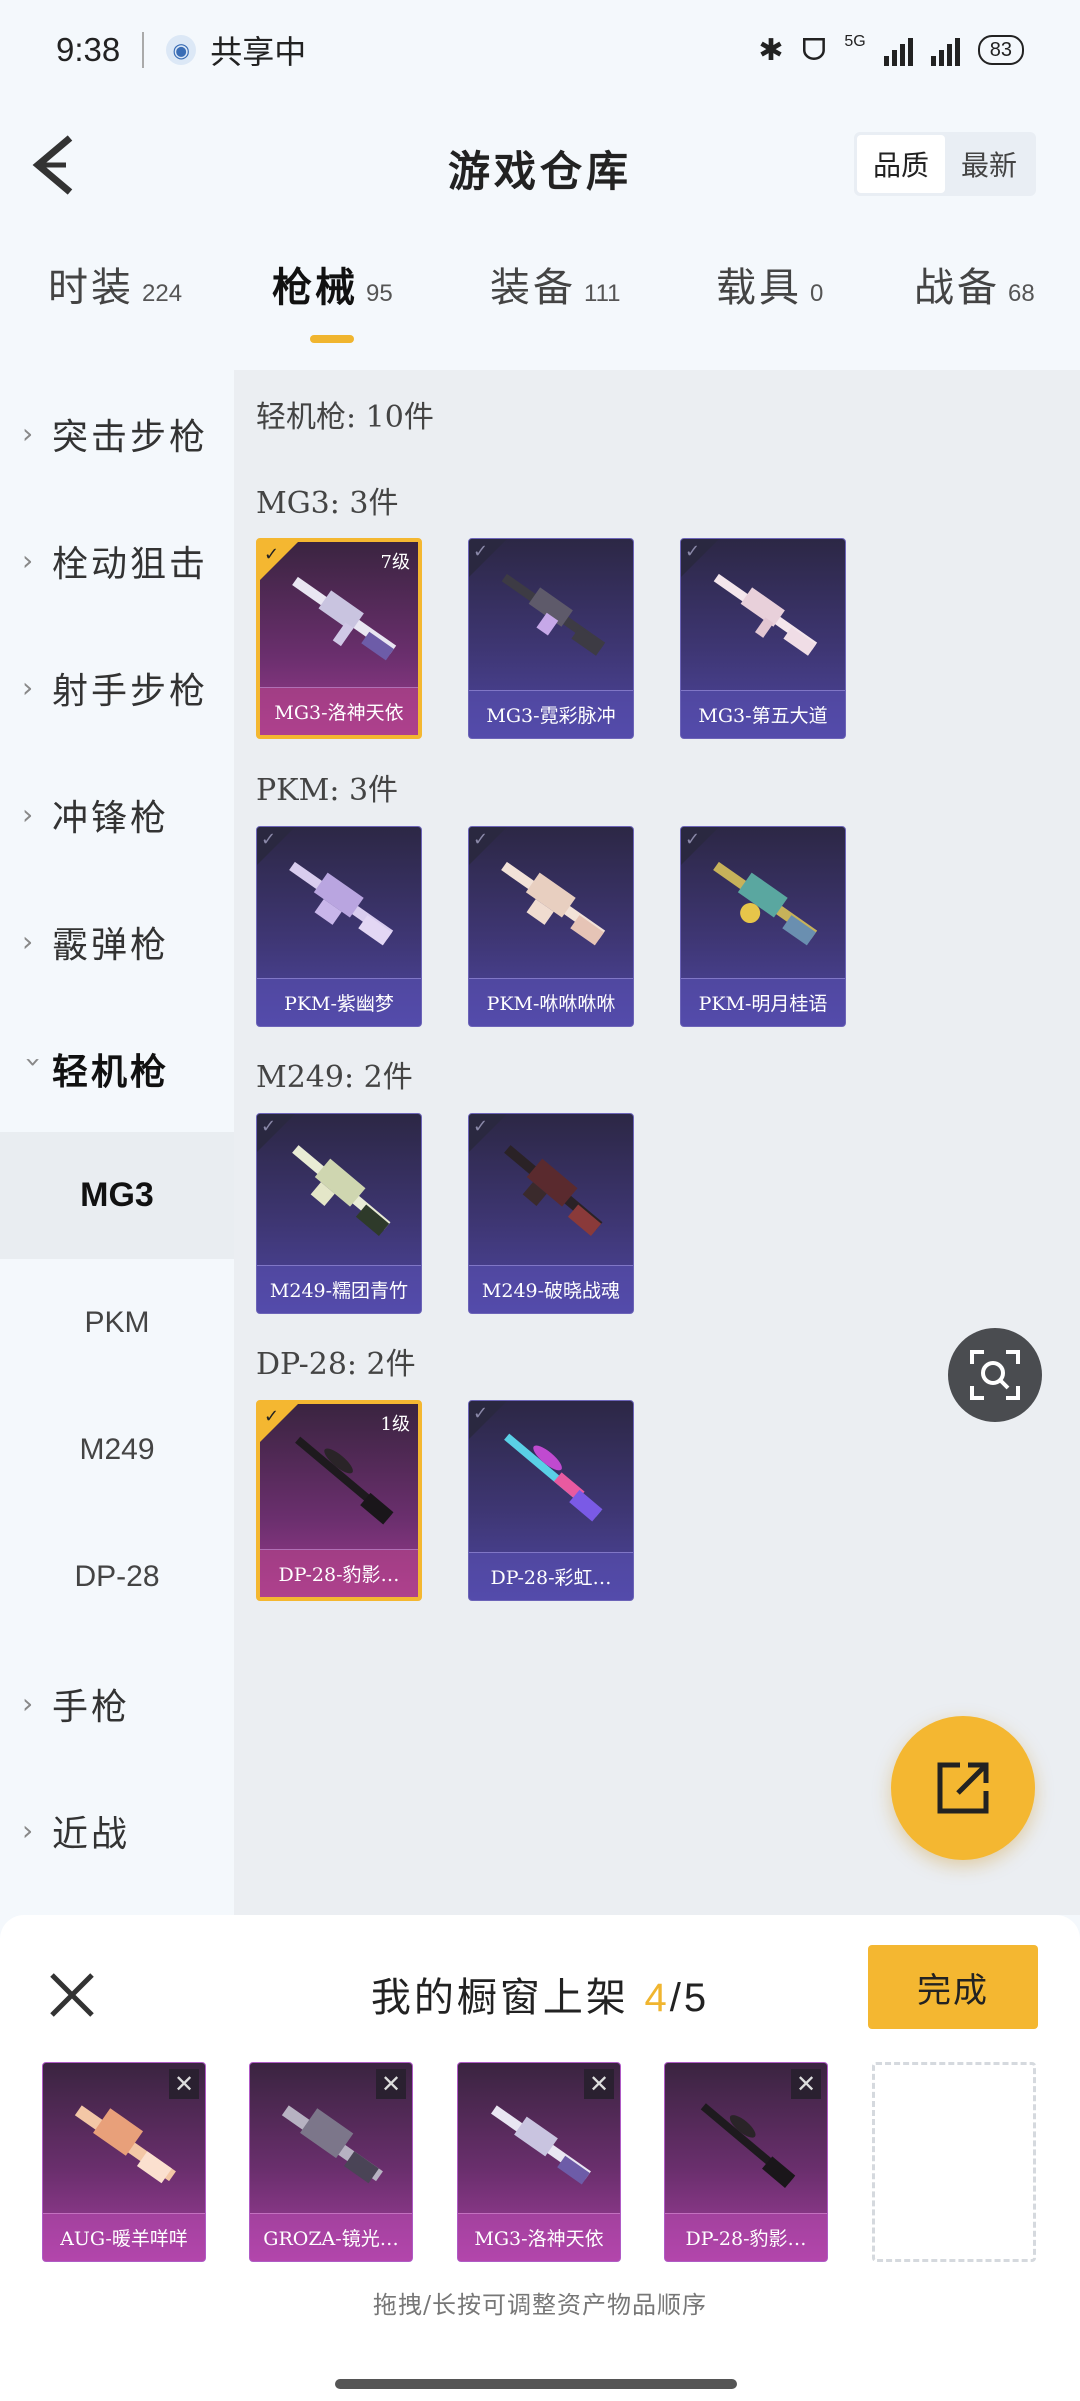  Describe the element at coordinates (339, 638) in the screenshot. I see `item-card: ✓ 7级 MG3-洛神天依` at that location.